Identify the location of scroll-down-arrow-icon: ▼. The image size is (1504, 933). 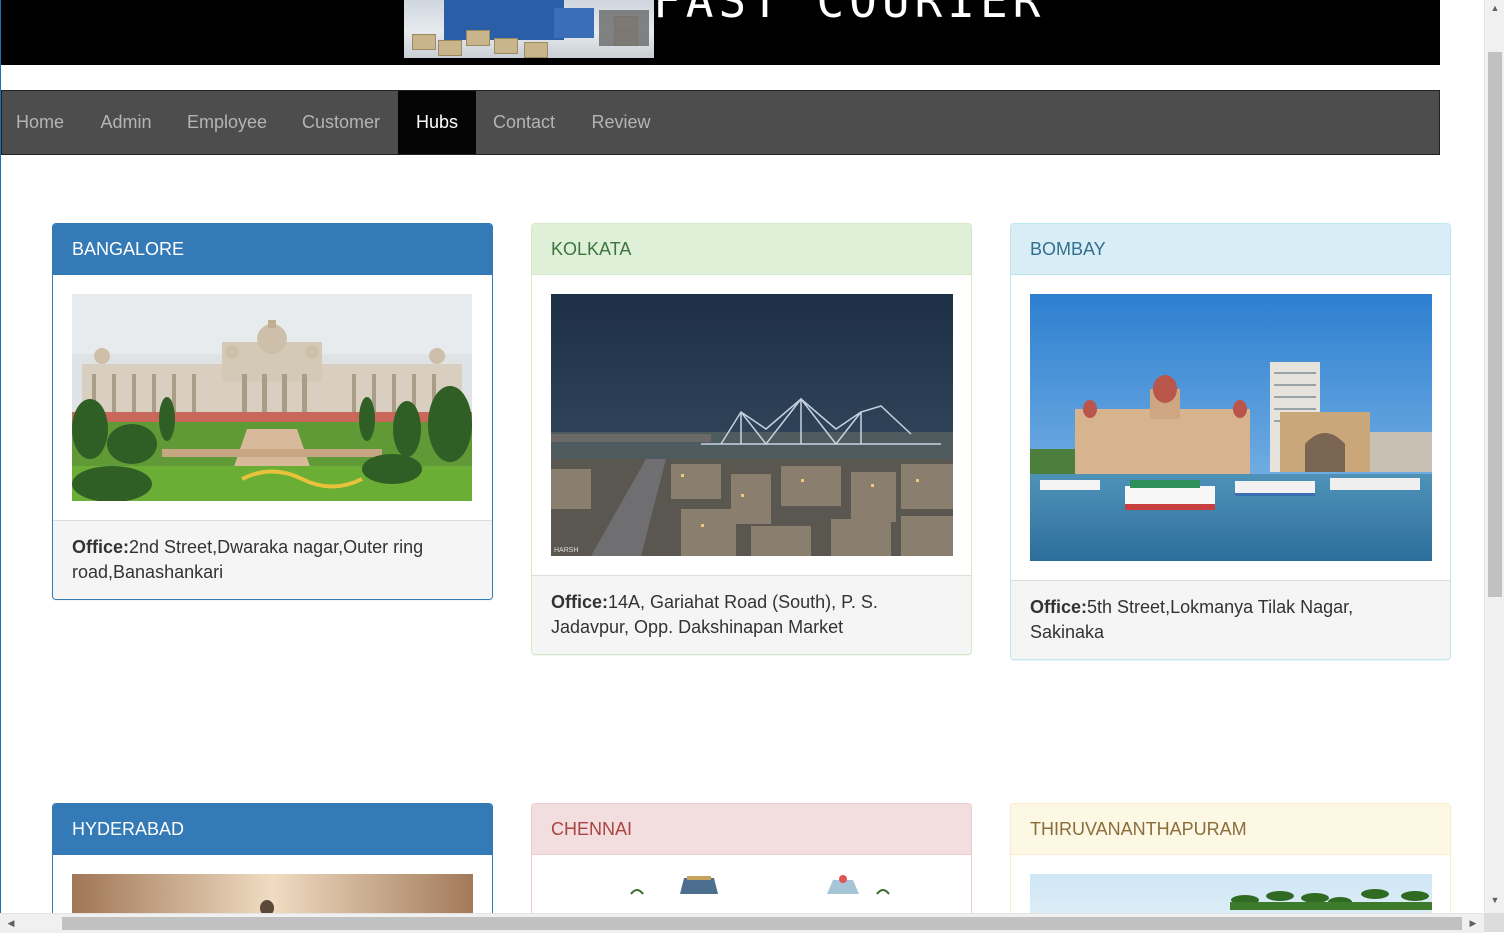
(1494, 900).